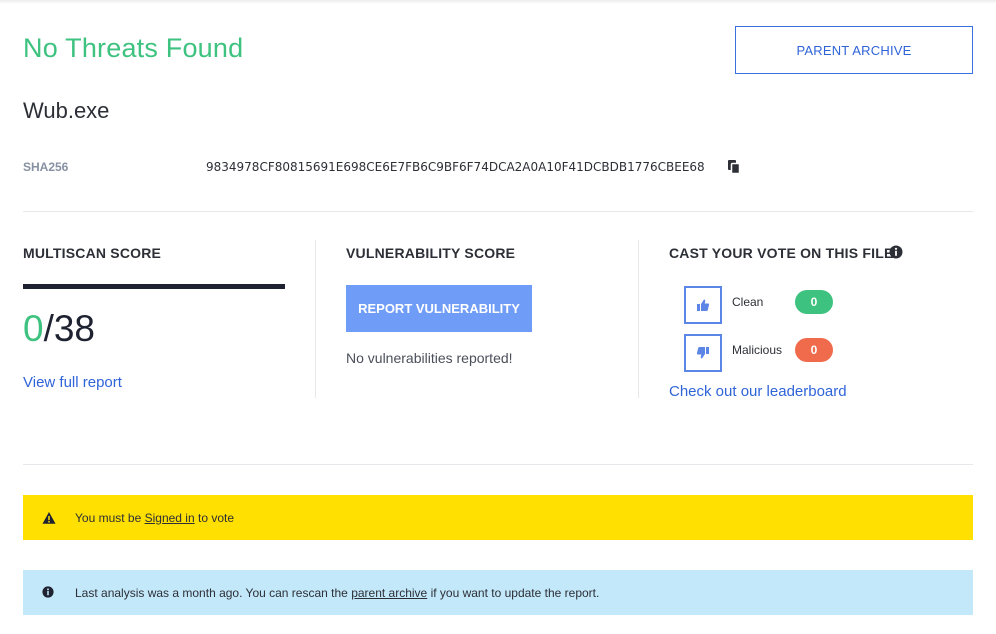 This screenshot has width=996, height=634. I want to click on vote-malicious-button, so click(703, 353).